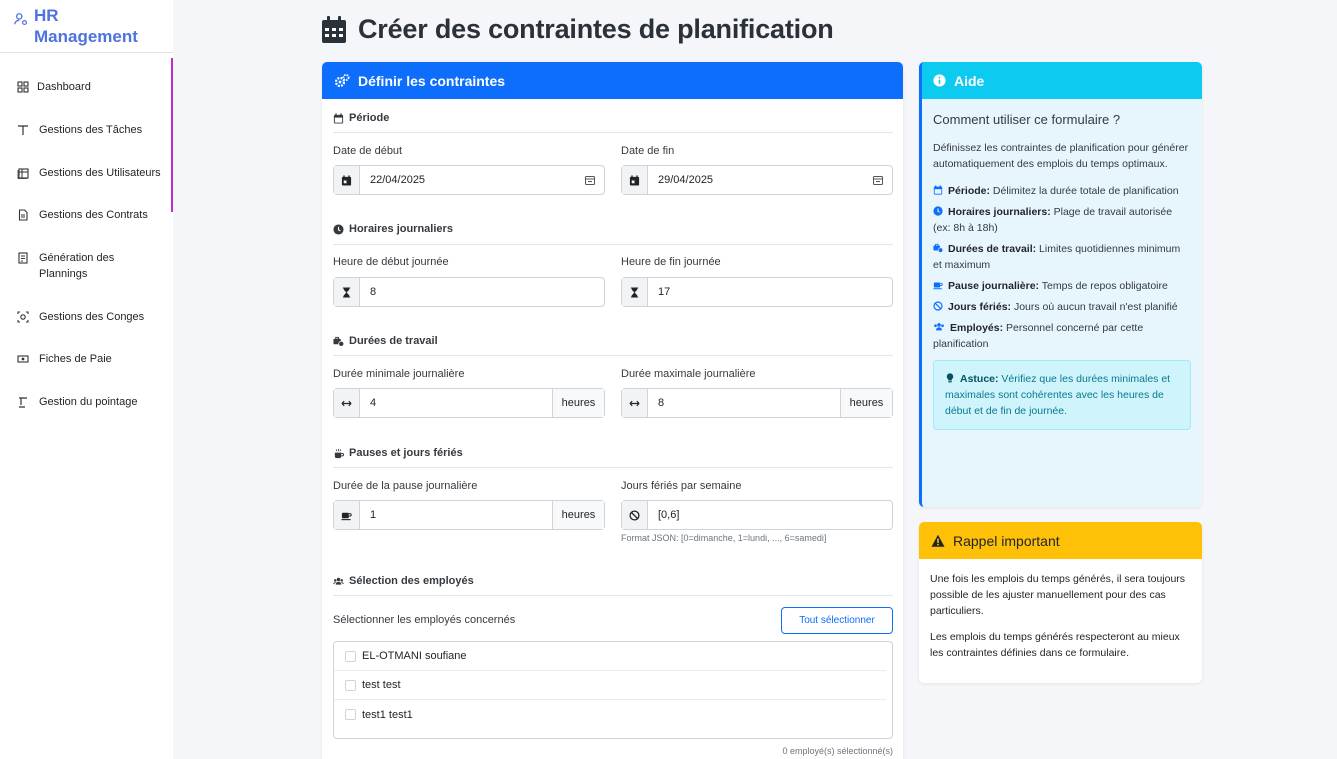  Describe the element at coordinates (578, 403) in the screenshot. I see `min-duration-unit: heures` at that location.